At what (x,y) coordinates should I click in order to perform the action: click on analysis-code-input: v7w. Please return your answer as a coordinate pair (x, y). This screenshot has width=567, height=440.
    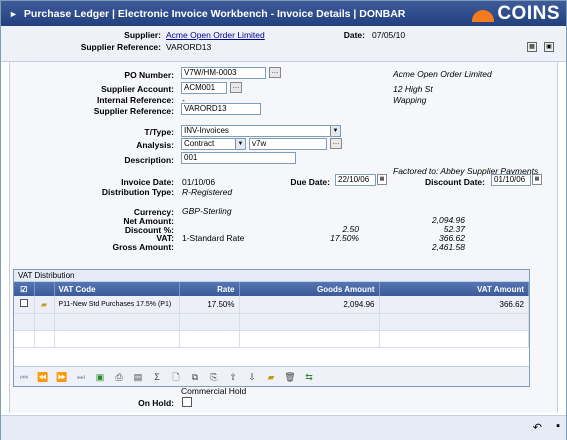
    Looking at the image, I should click on (288, 144).